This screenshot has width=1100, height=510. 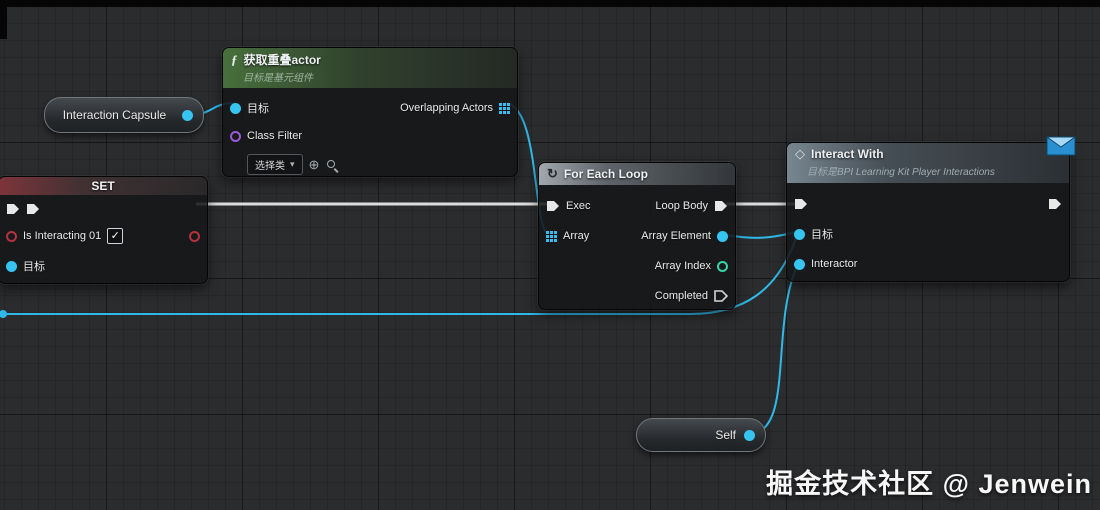 I want to click on is-interacting-checkbox: ✓, so click(x=115, y=236).